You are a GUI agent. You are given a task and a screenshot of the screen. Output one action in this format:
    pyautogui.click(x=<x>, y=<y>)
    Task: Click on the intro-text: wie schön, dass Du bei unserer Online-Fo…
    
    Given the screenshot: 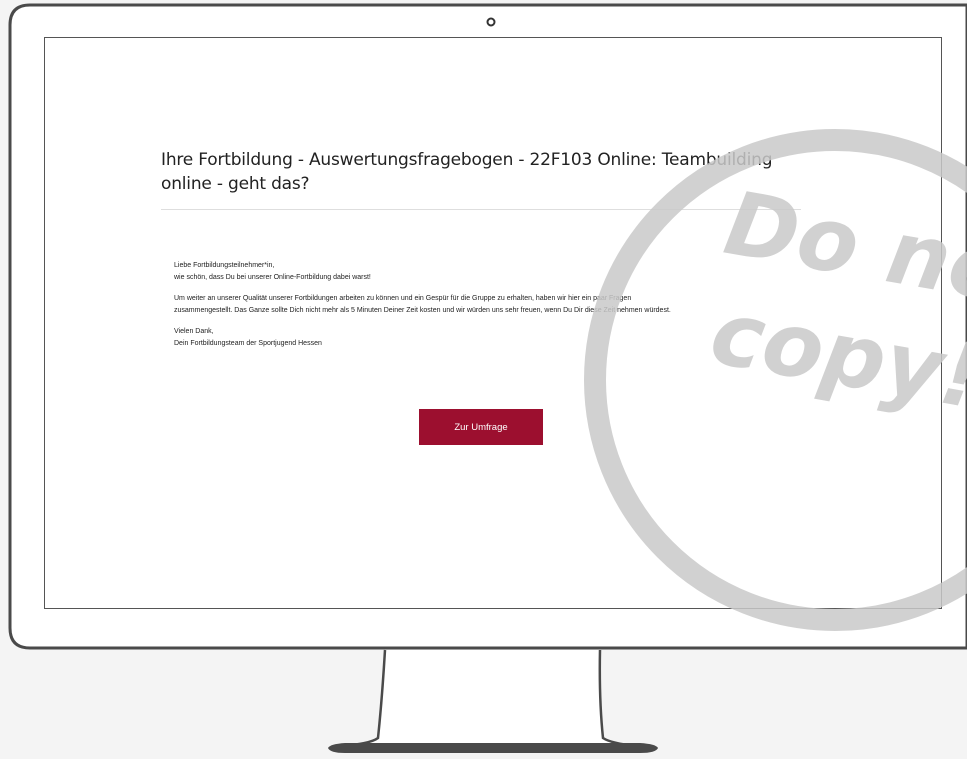 What is the action you would take?
    pyautogui.click(x=272, y=277)
    